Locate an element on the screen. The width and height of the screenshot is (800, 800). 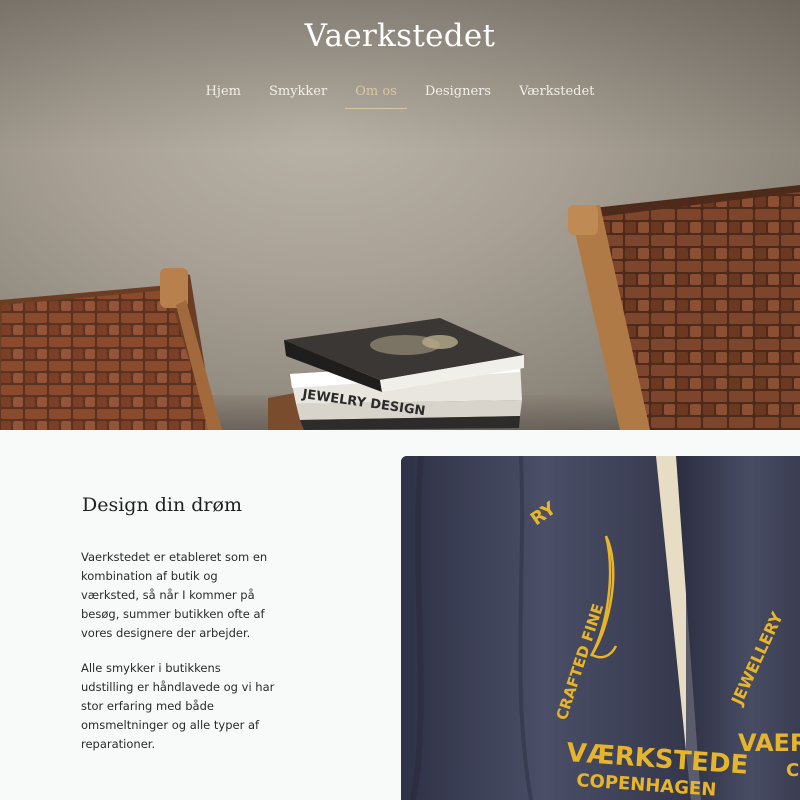
left-chair is located at coordinates (111, 349).